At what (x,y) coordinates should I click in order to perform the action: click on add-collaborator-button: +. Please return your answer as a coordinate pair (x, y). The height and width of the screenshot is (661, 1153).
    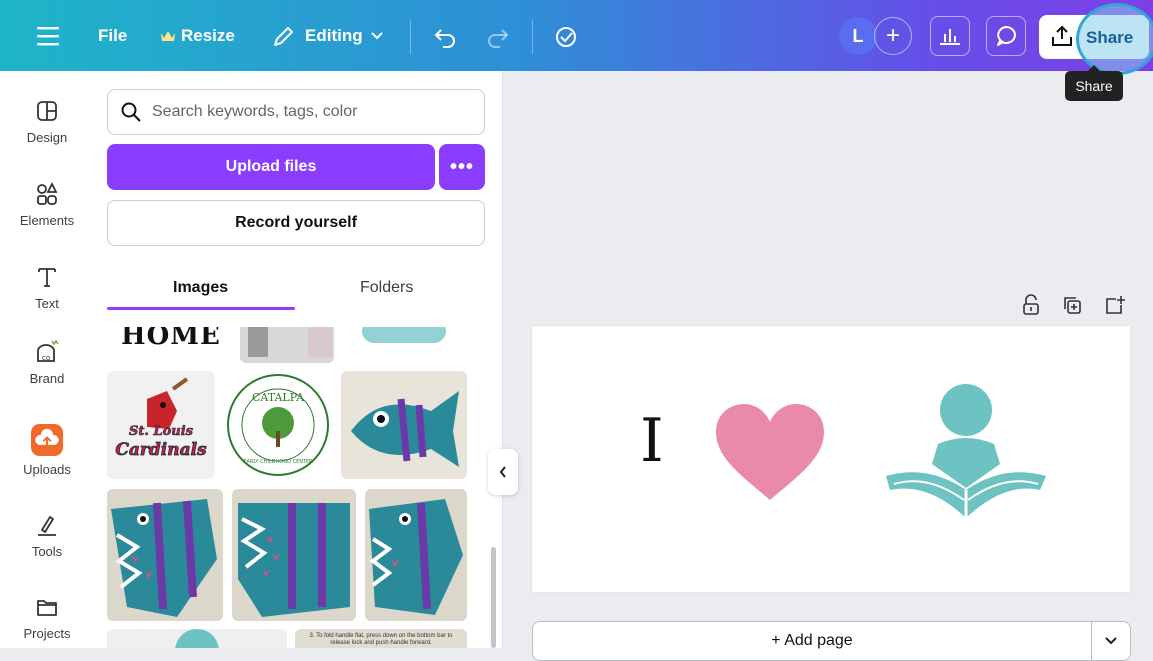
    Looking at the image, I should click on (893, 36).